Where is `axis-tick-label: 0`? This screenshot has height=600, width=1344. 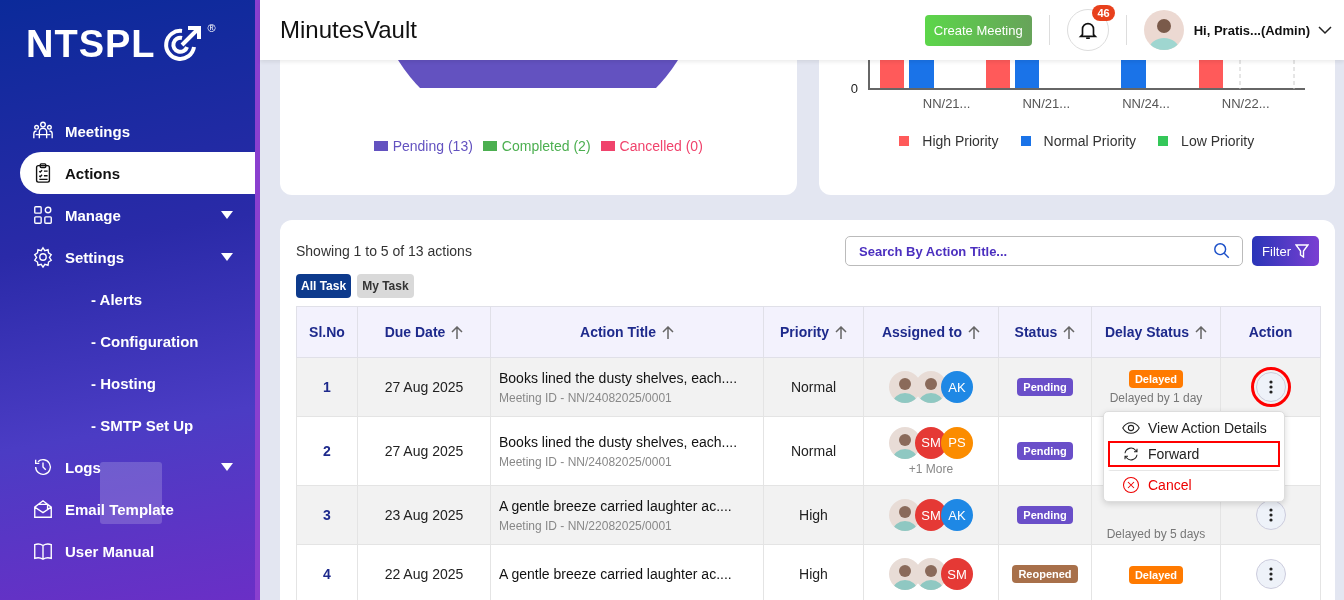 axis-tick-label: 0 is located at coordinates (854, 88).